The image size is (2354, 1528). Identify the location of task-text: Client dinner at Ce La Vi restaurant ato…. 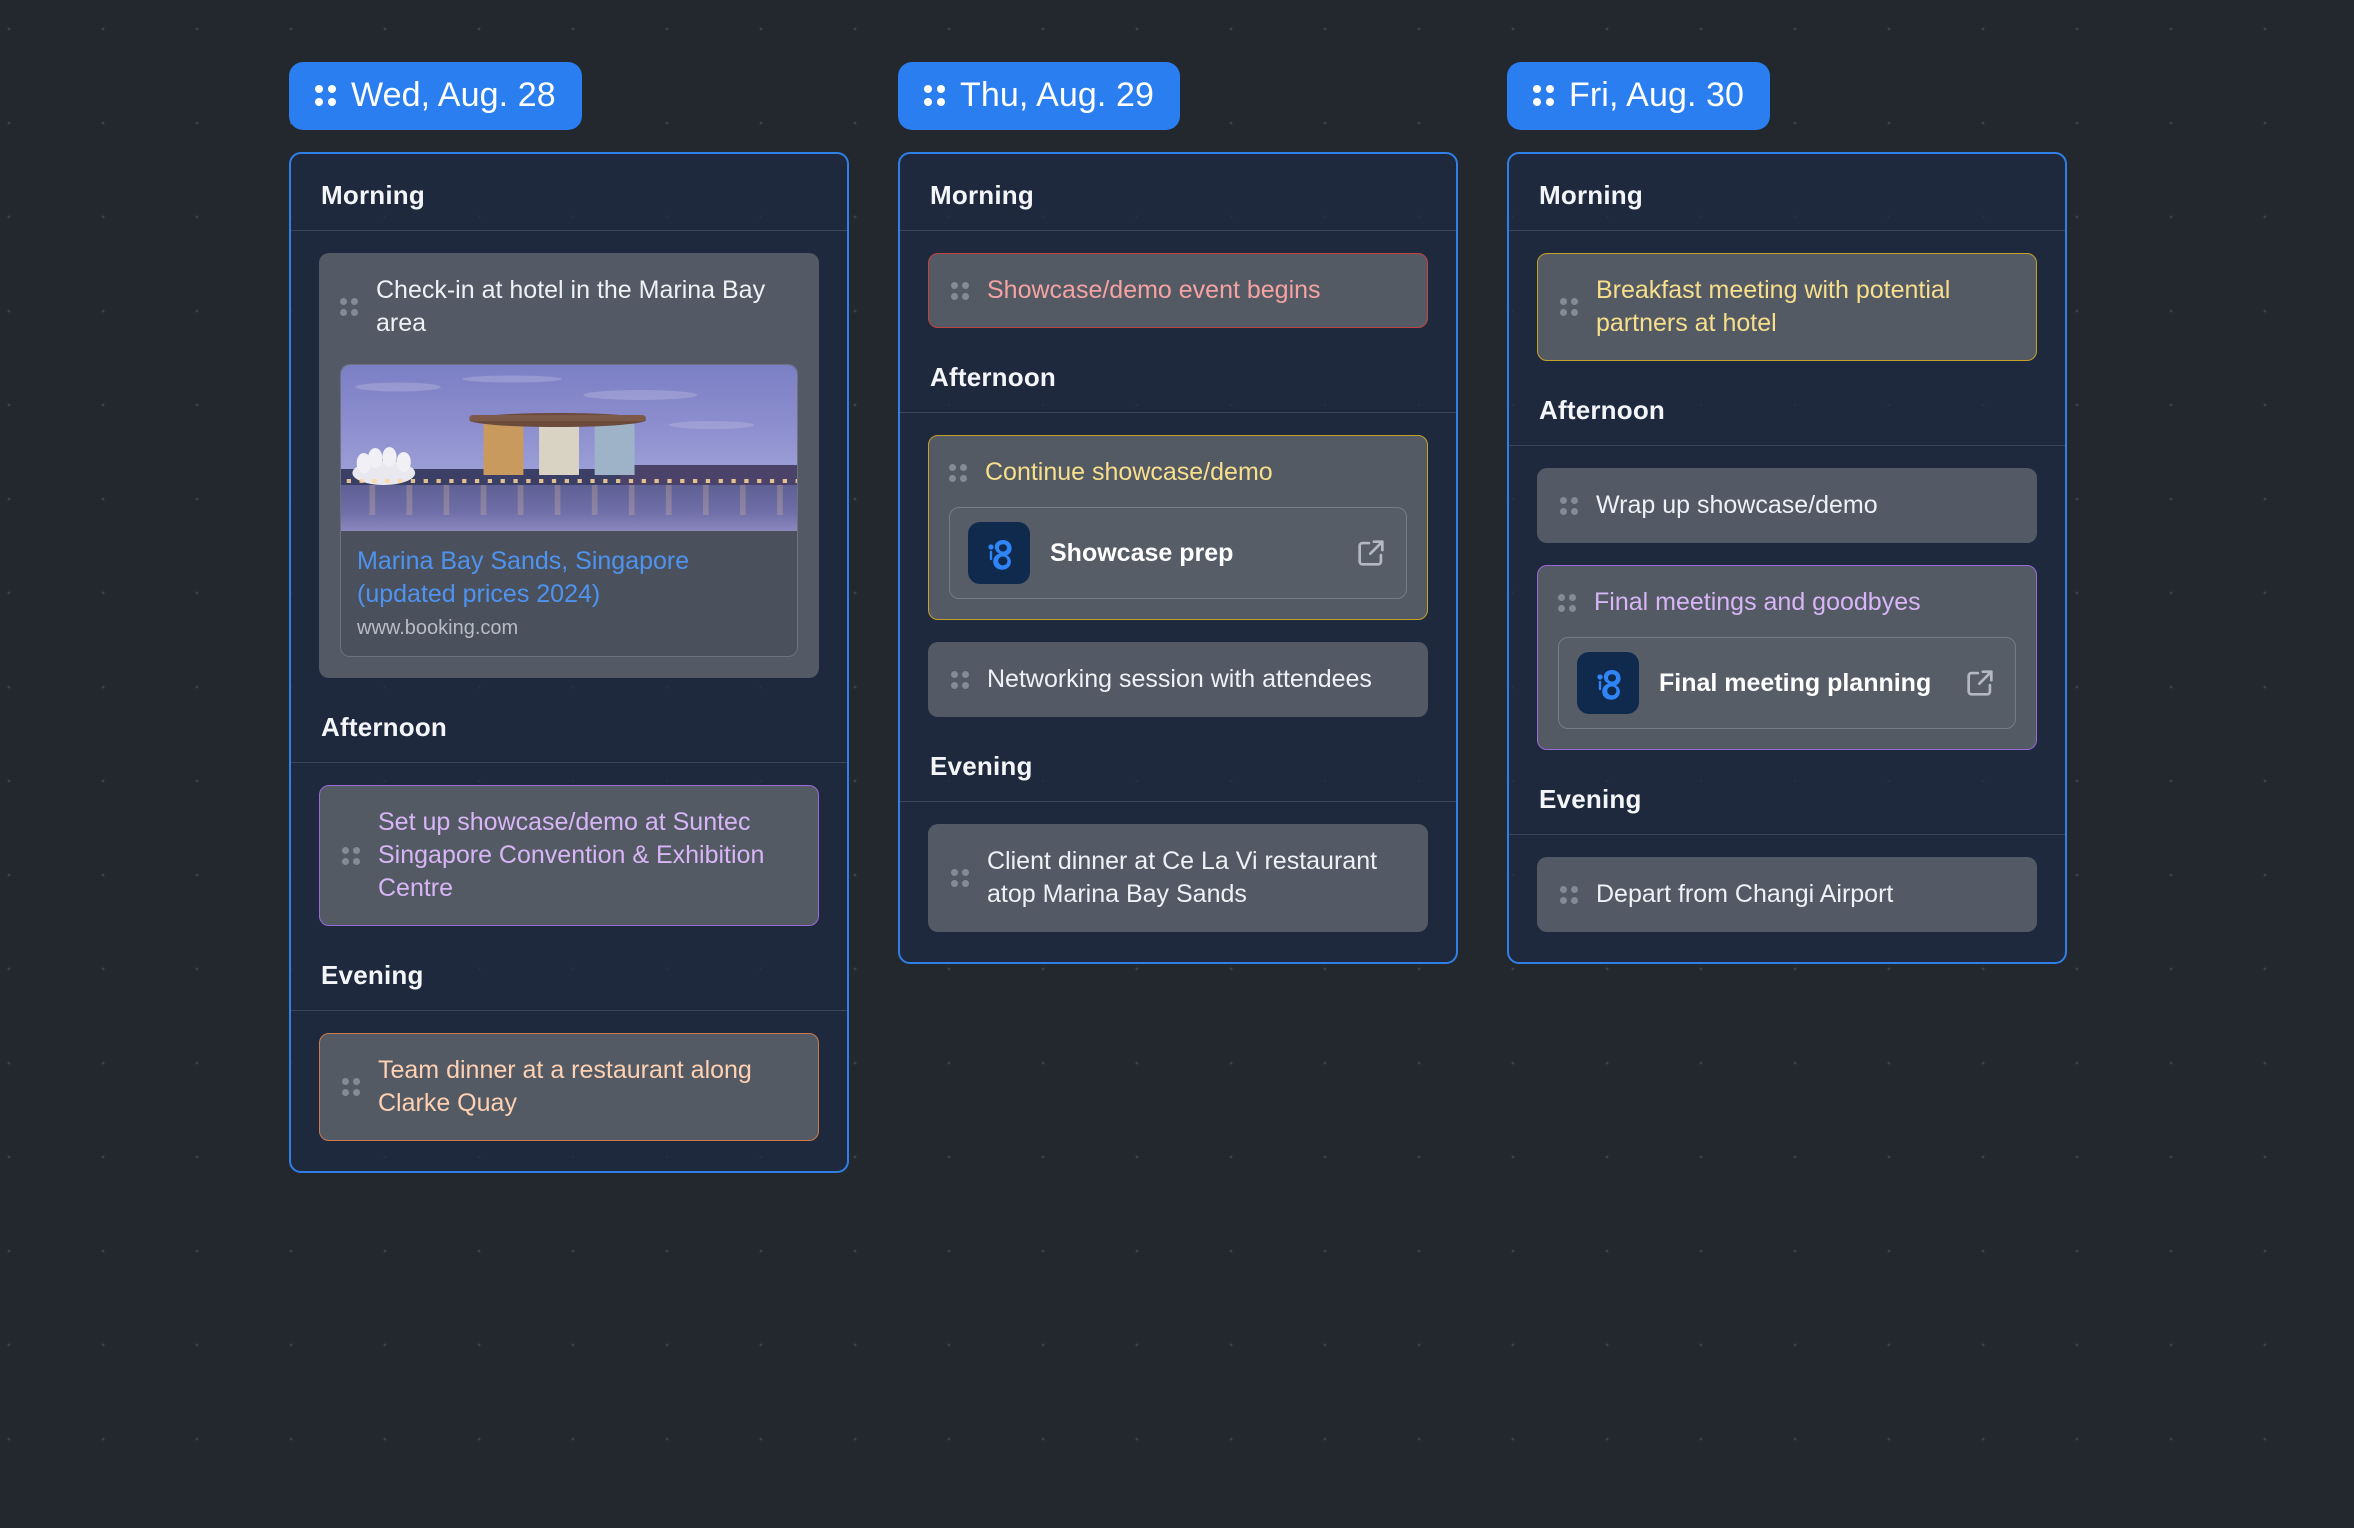
(1182, 877).